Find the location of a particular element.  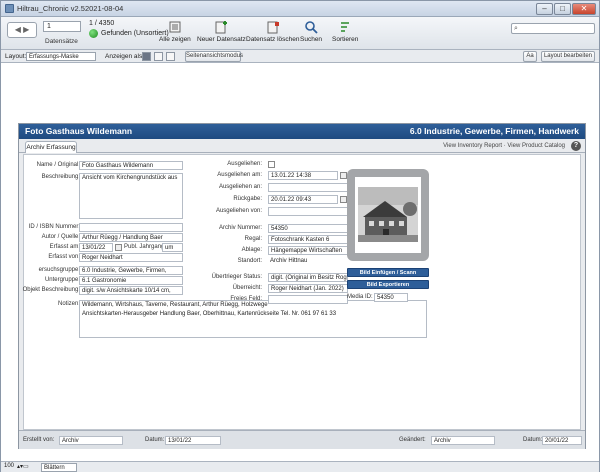

search-button: Suchen is located at coordinates (311, 31).